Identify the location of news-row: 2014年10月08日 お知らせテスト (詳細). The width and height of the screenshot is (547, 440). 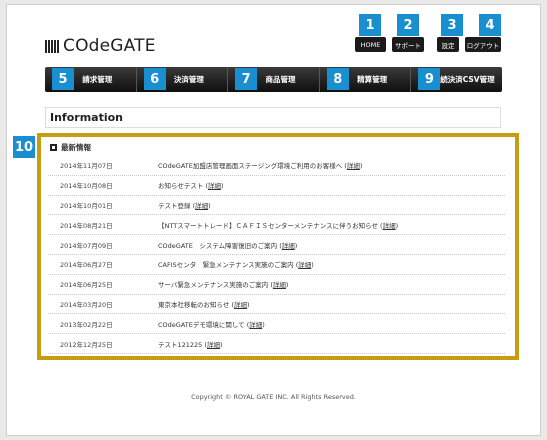
(276, 186).